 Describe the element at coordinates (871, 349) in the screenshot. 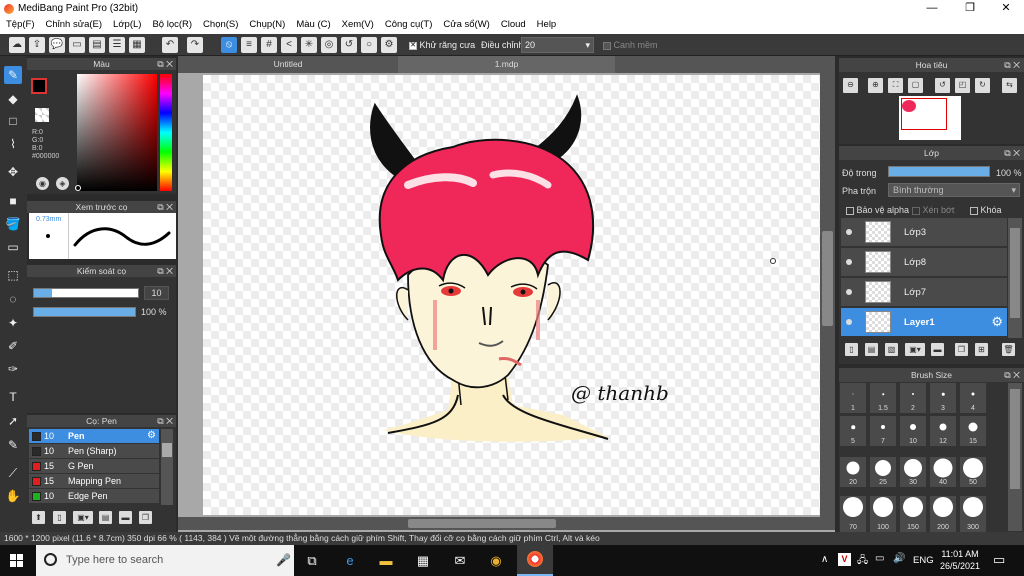

I see `new-halftone-layer-icon: ▤` at that location.